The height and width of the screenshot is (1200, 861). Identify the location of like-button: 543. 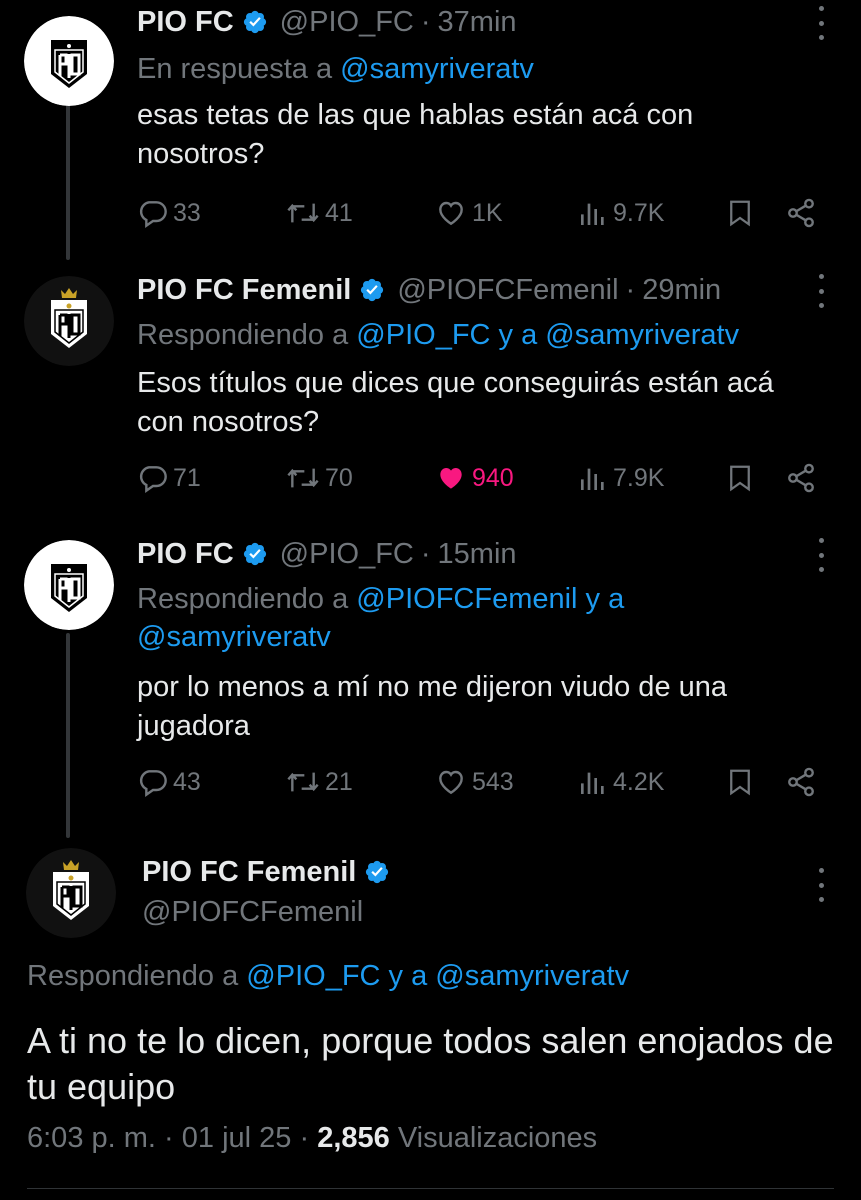
(474, 782).